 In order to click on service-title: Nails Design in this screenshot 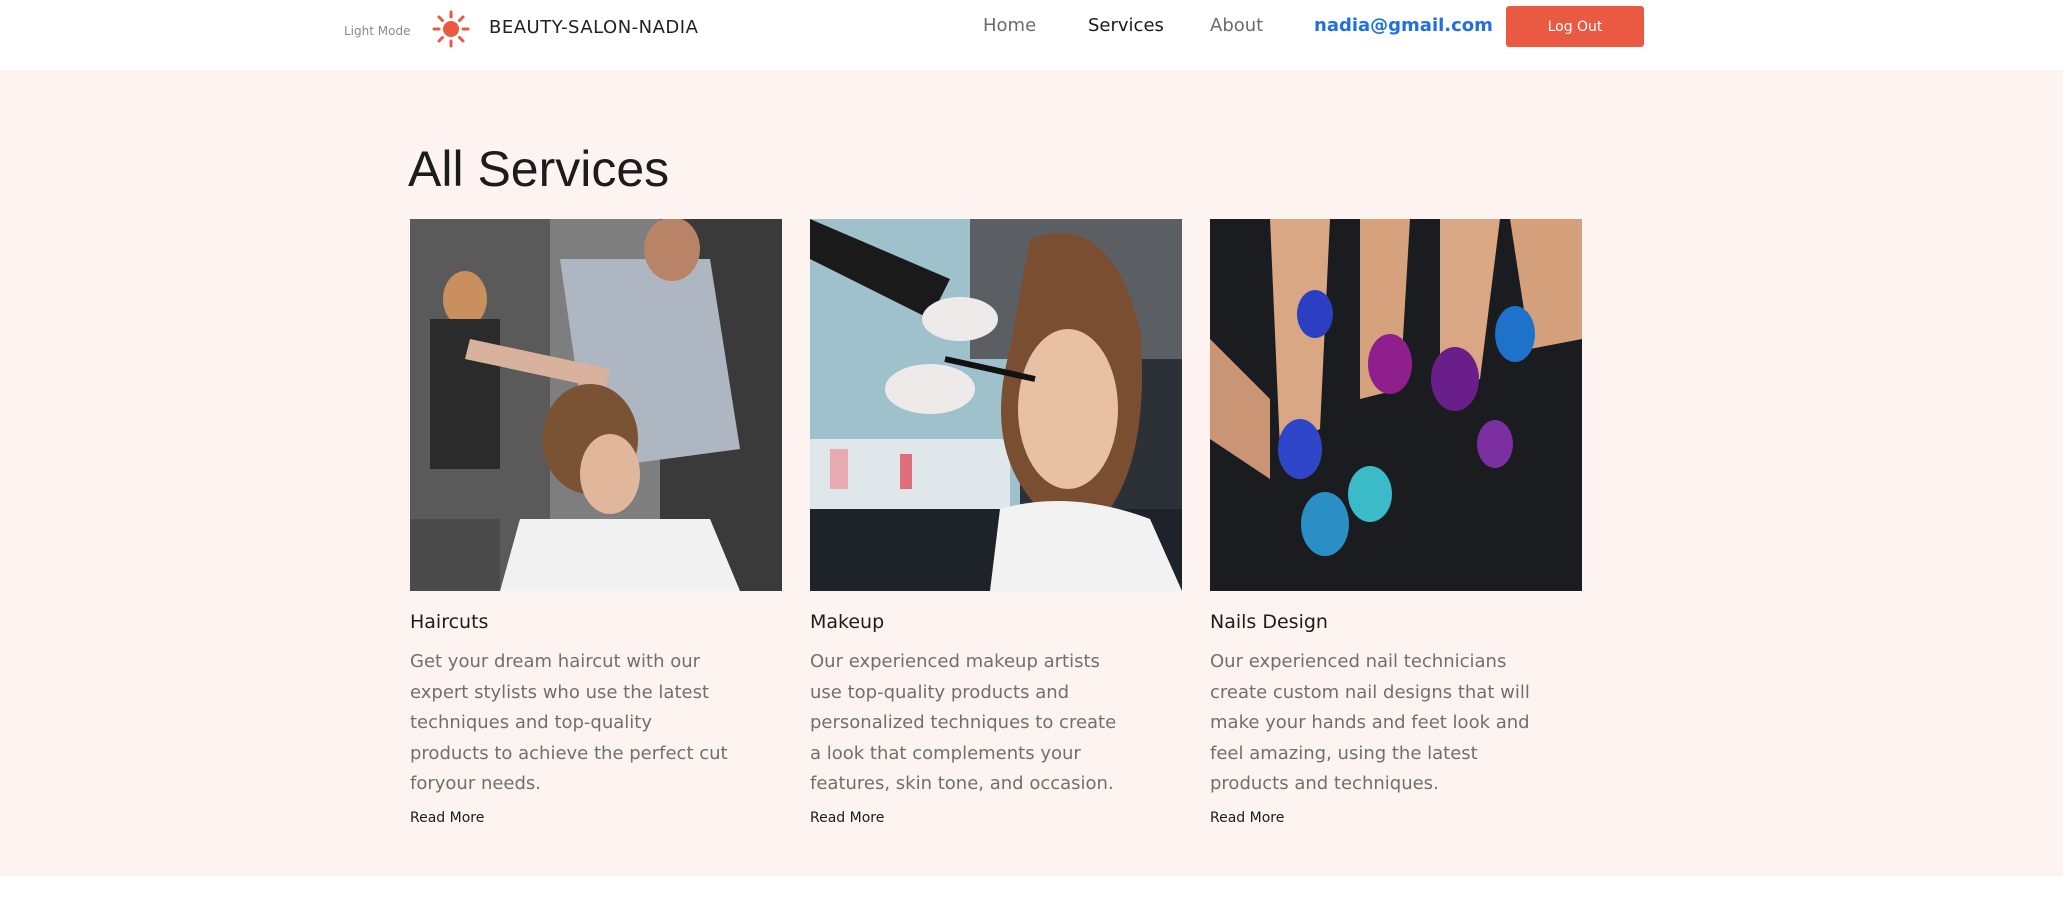, I will do `click(1269, 622)`.